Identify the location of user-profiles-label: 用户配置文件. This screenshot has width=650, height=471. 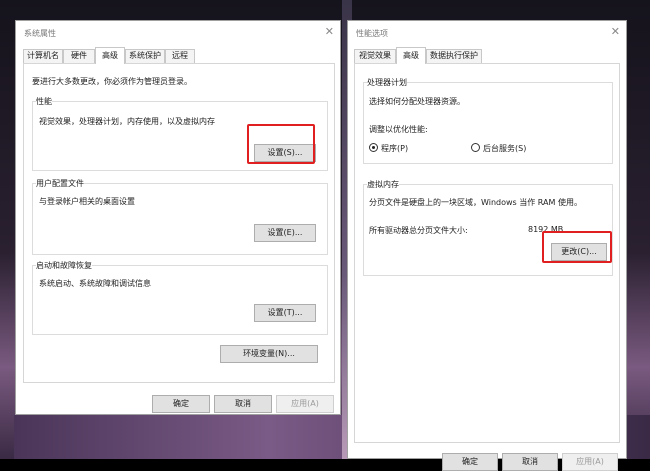
(60, 183).